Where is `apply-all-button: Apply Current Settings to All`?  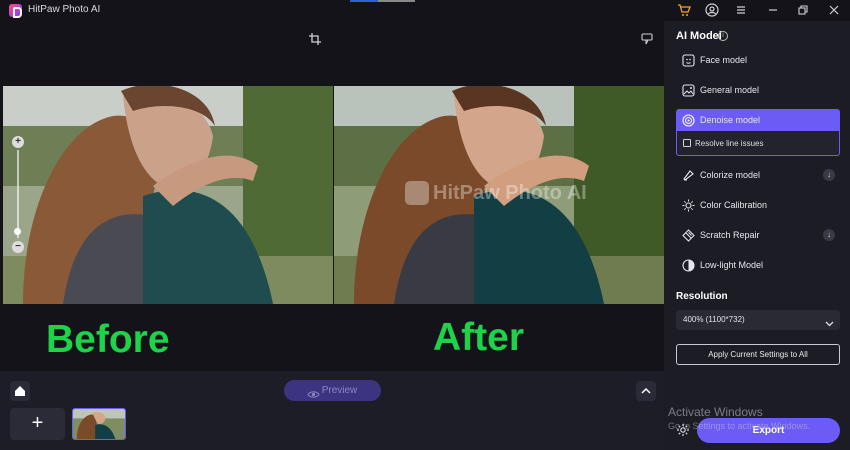
apply-all-button: Apply Current Settings to All is located at coordinates (758, 354).